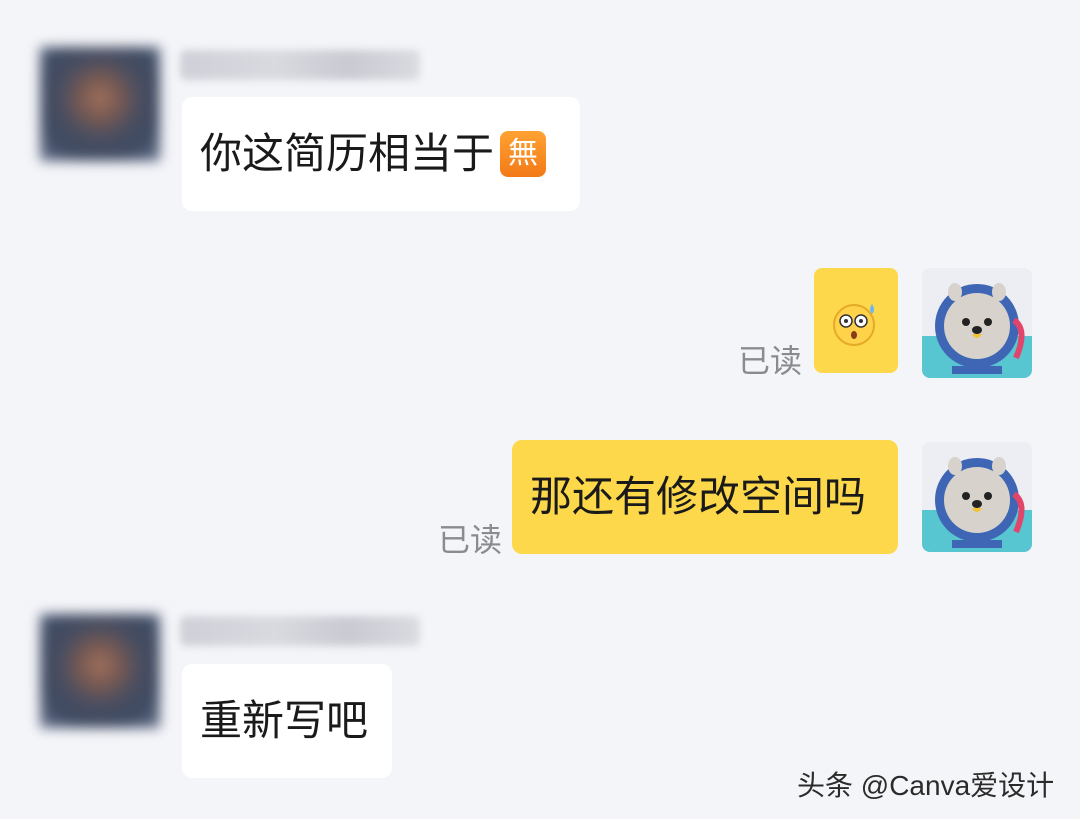 The width and height of the screenshot is (1080, 819). I want to click on message-text: 那还有修改空间吗, so click(698, 496).